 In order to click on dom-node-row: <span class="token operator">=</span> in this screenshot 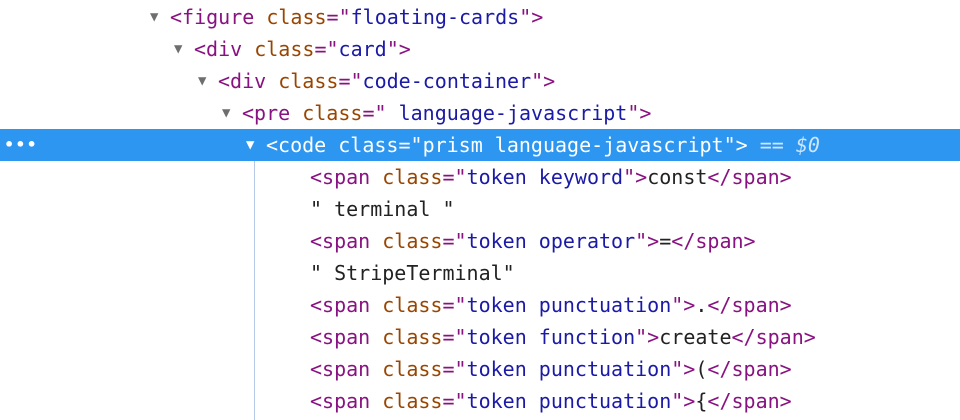, I will do `click(480, 241)`.